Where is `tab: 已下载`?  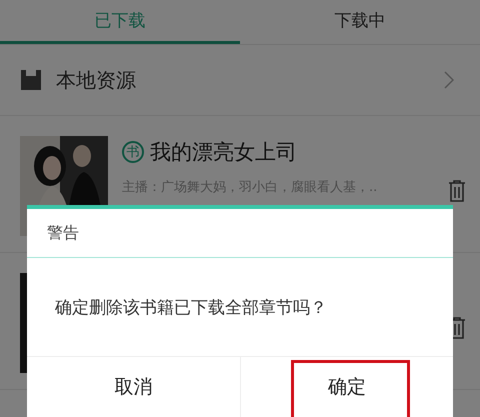
tab: 已下载 is located at coordinates (120, 22).